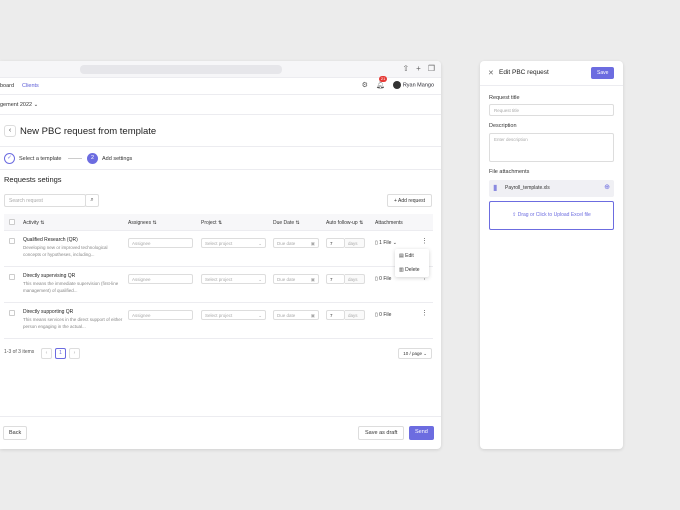 This screenshot has width=680, height=510. What do you see at coordinates (45, 200) in the screenshot?
I see `search-input: Search request` at bounding box center [45, 200].